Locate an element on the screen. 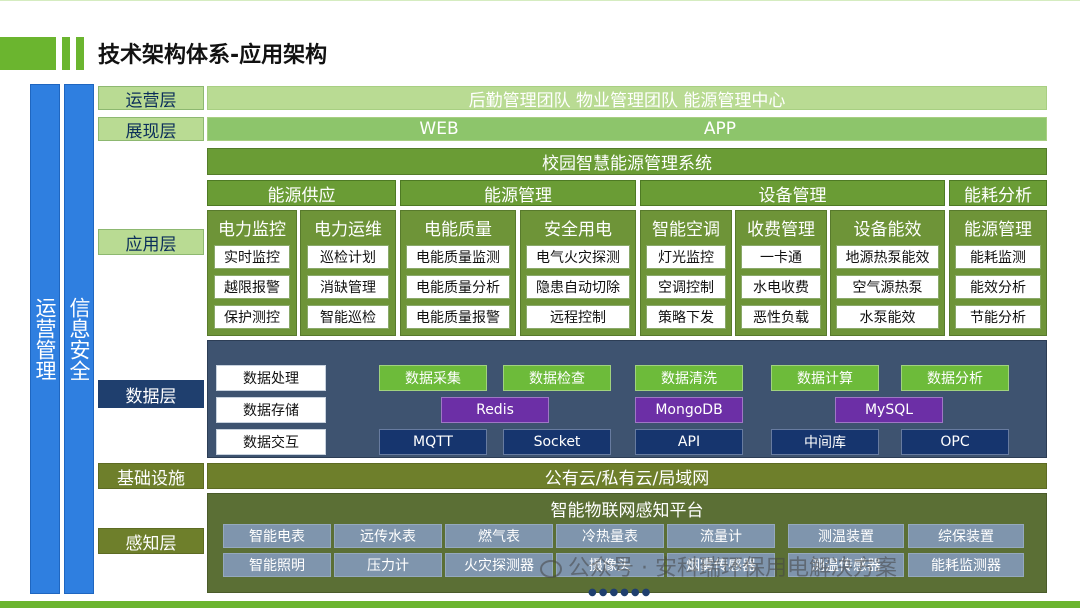  group-header-analysis: 能耗分析 is located at coordinates (998, 193).